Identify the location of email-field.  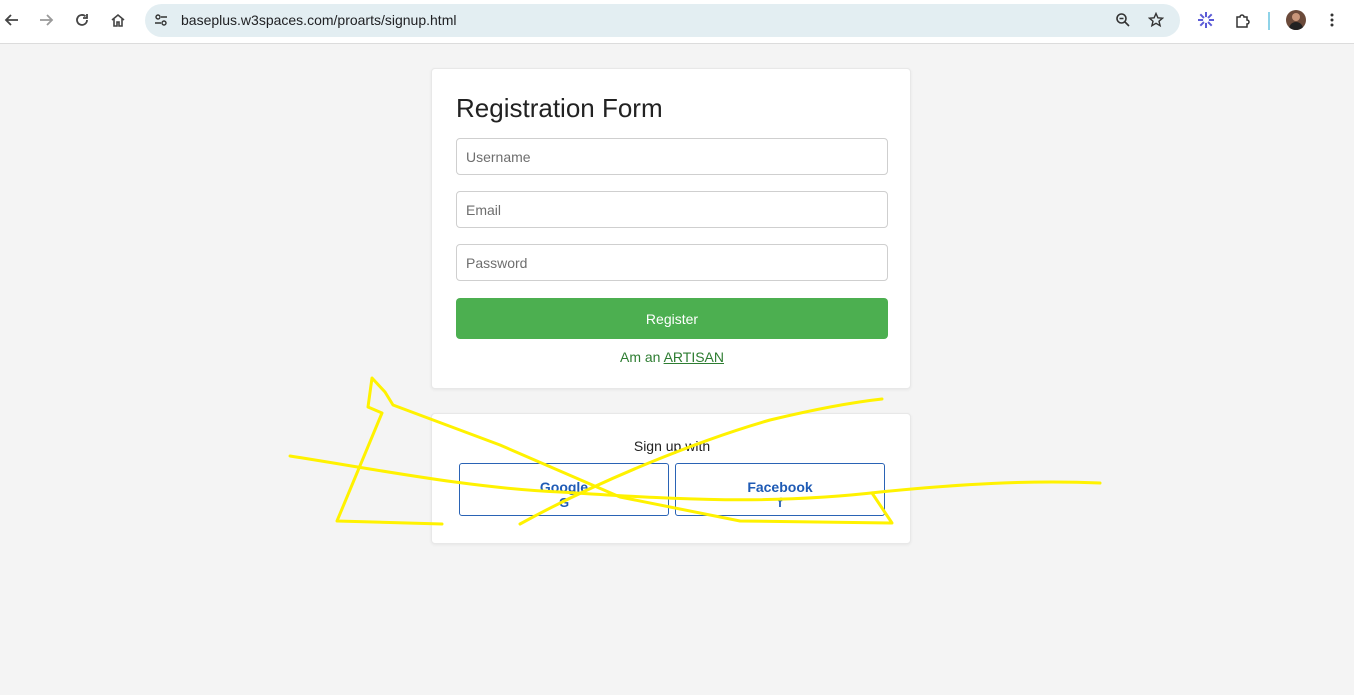
(672, 209).